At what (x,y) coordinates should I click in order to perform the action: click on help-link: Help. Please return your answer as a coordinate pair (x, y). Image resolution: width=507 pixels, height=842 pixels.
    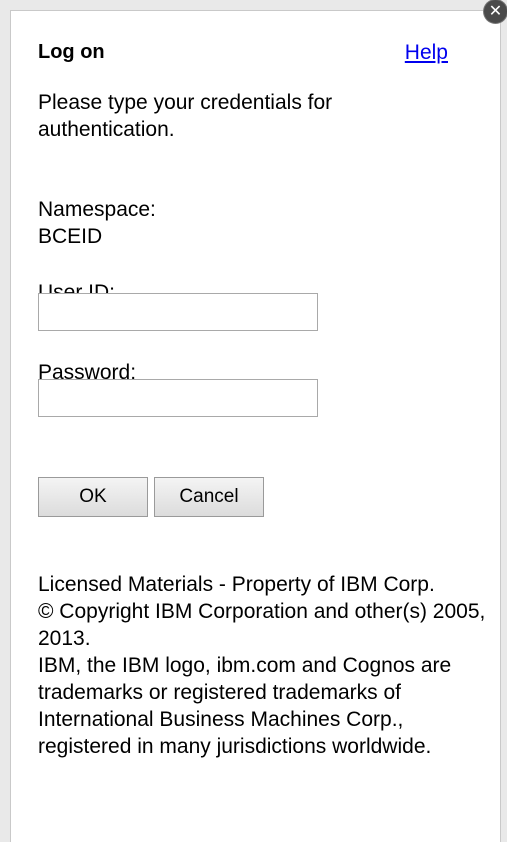
    Looking at the image, I should click on (426, 53).